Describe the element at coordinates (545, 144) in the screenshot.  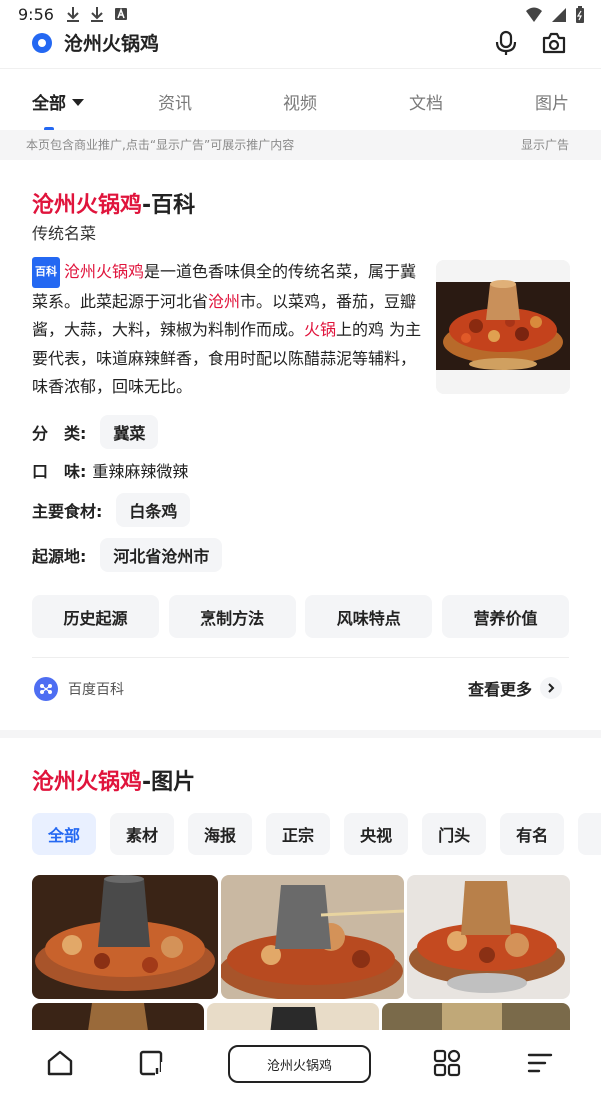
I see `show-ads-link: 显示广告` at that location.